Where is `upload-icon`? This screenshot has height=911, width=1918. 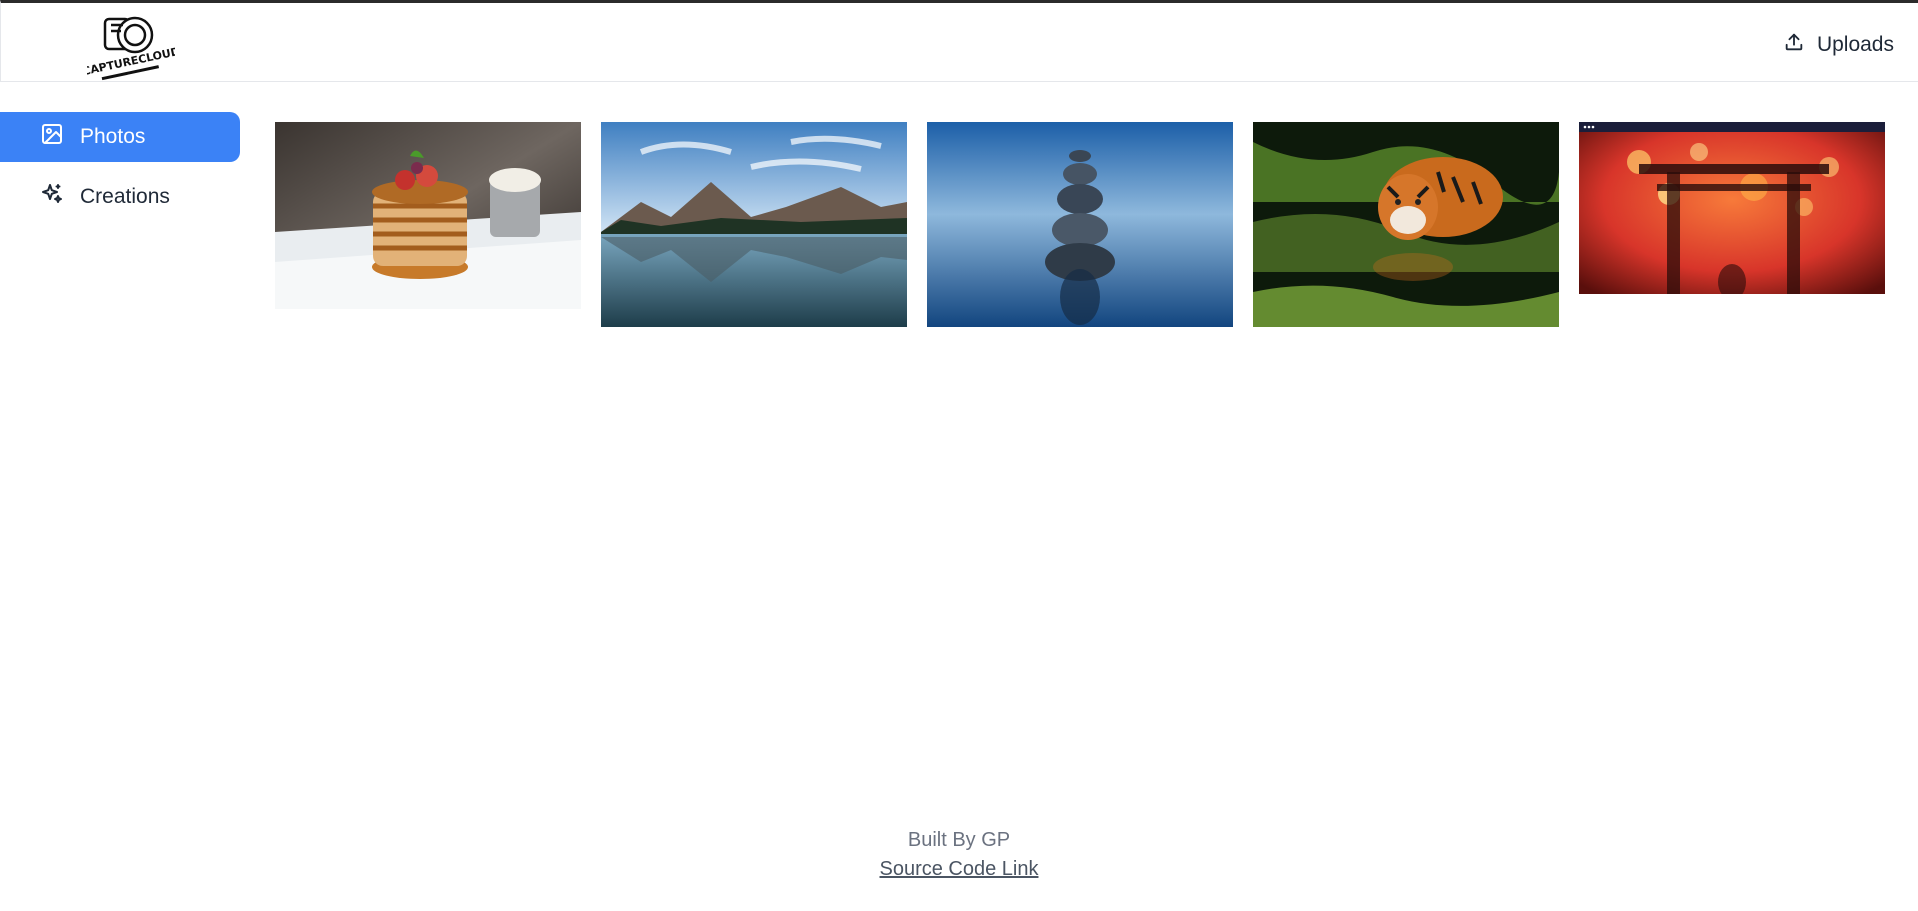 upload-icon is located at coordinates (1794, 45).